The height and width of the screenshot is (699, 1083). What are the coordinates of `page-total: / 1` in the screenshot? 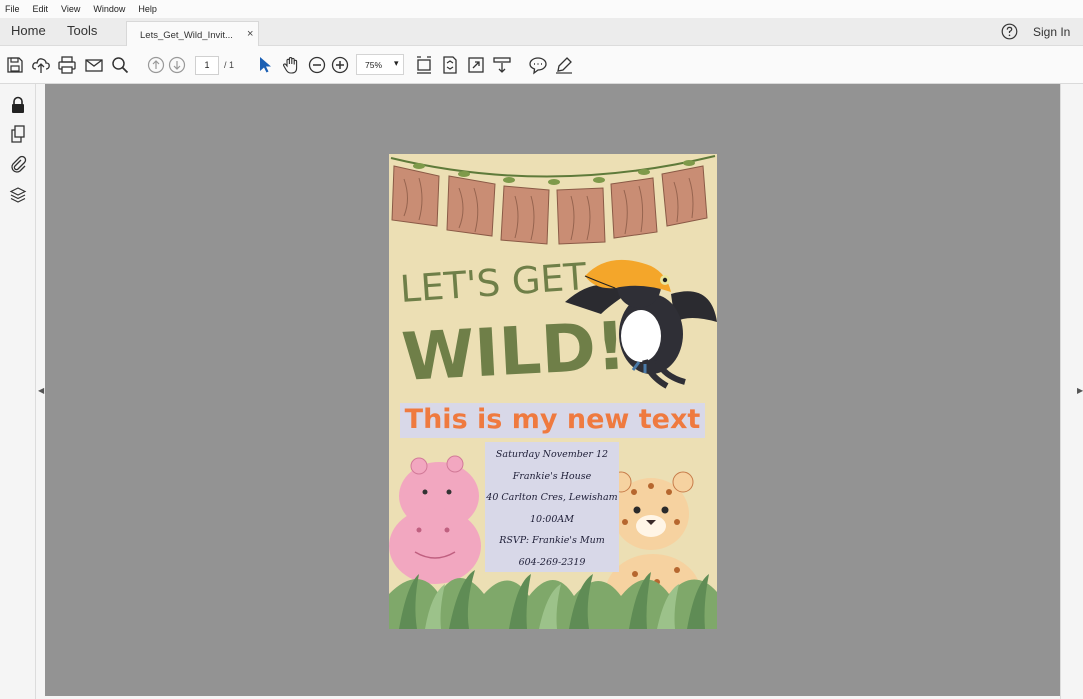 It's located at (229, 65).